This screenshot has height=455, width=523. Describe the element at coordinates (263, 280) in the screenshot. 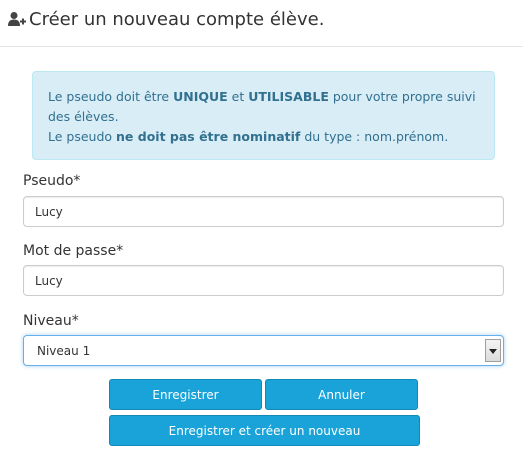

I see `password-input` at that location.